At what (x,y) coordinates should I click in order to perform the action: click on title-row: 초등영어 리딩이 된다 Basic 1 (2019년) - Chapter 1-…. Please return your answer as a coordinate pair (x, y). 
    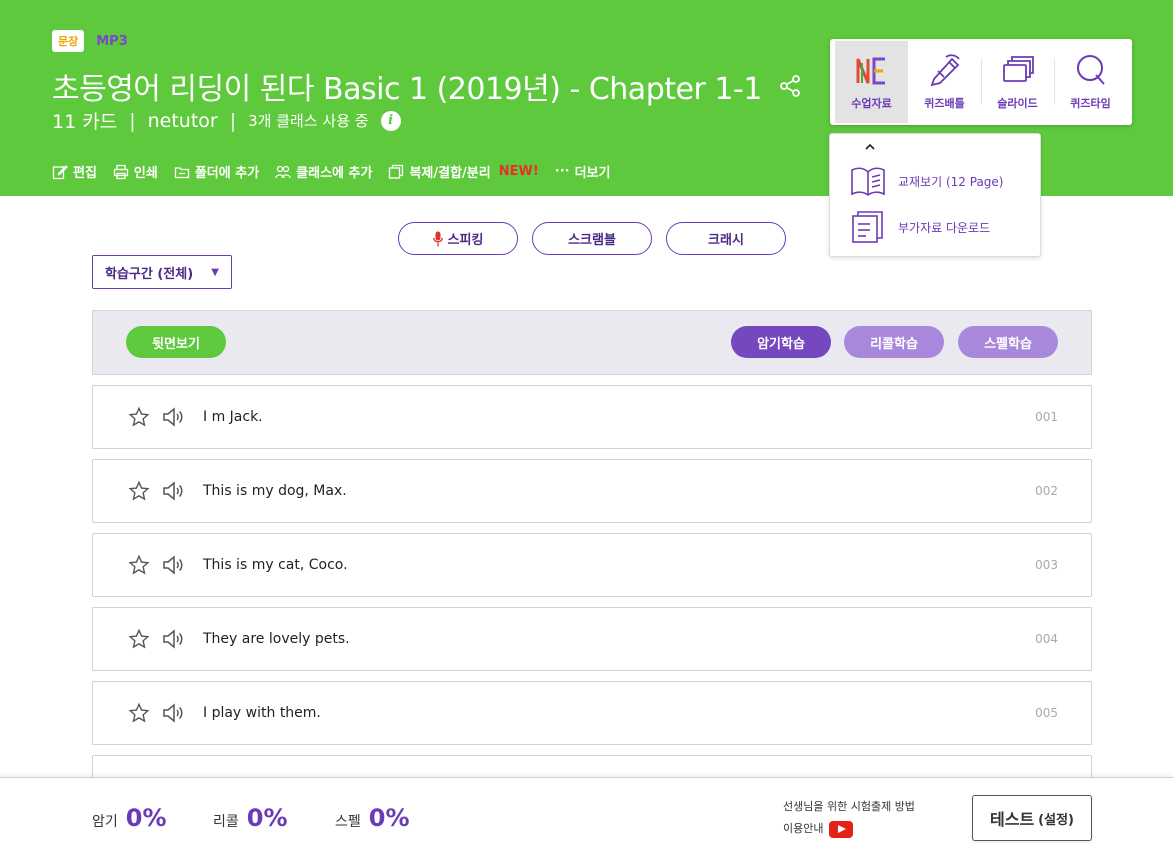
    Looking at the image, I should click on (427, 86).